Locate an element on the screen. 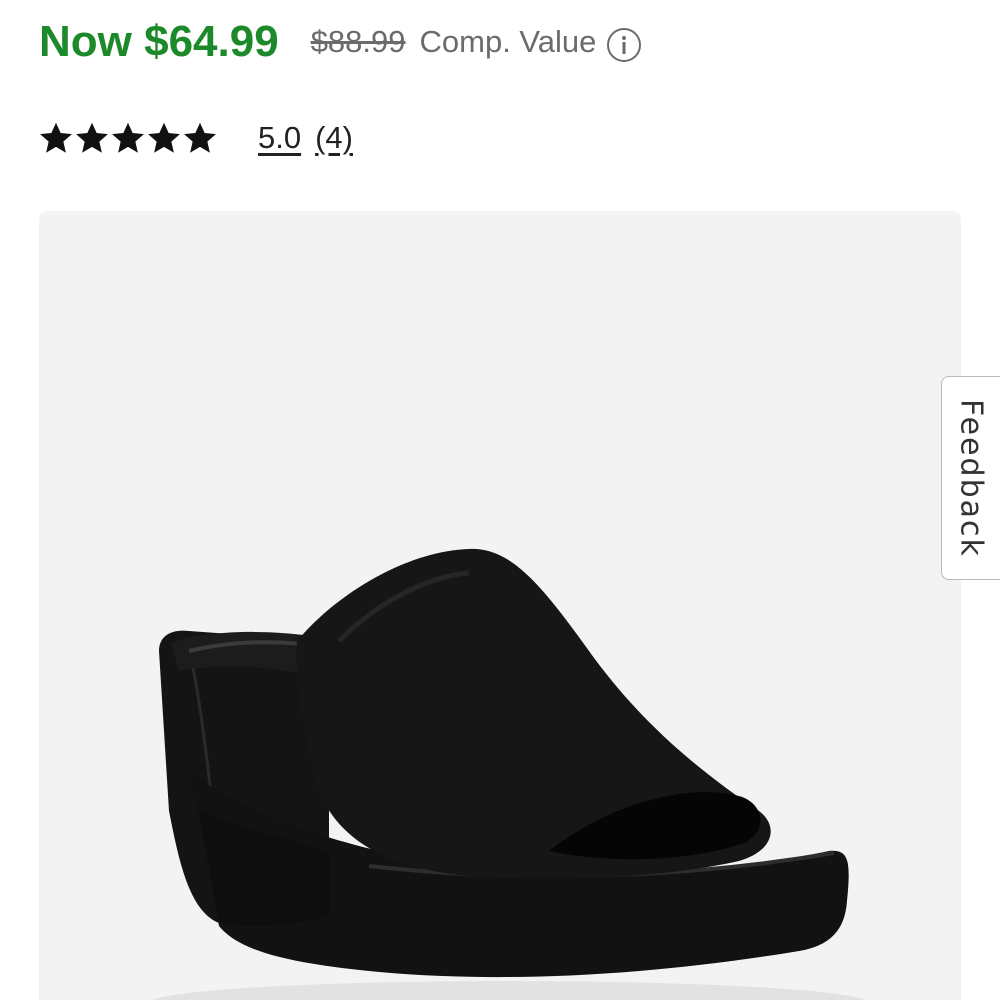  feedback-label: Feedback is located at coordinates (971, 478).